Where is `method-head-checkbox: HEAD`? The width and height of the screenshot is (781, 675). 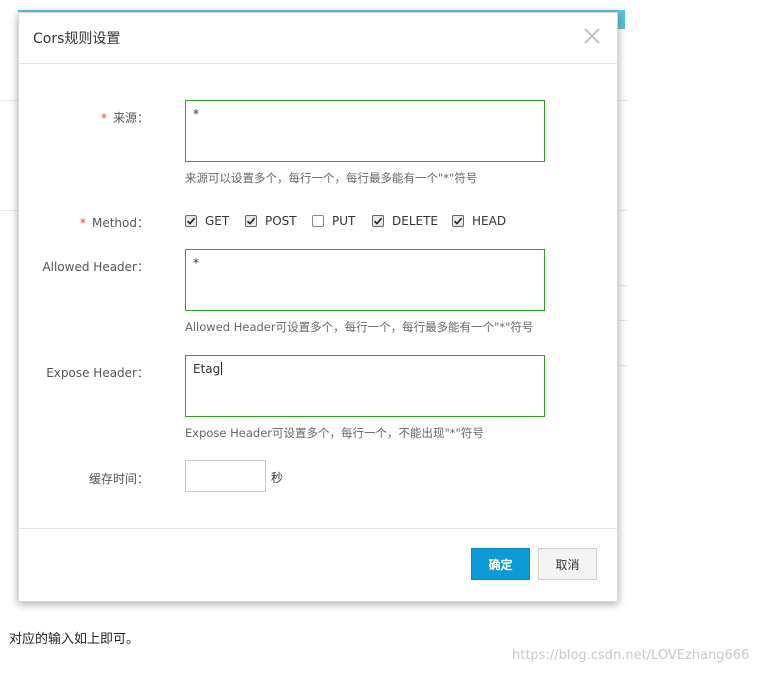
method-head-checkbox: HEAD is located at coordinates (479, 221).